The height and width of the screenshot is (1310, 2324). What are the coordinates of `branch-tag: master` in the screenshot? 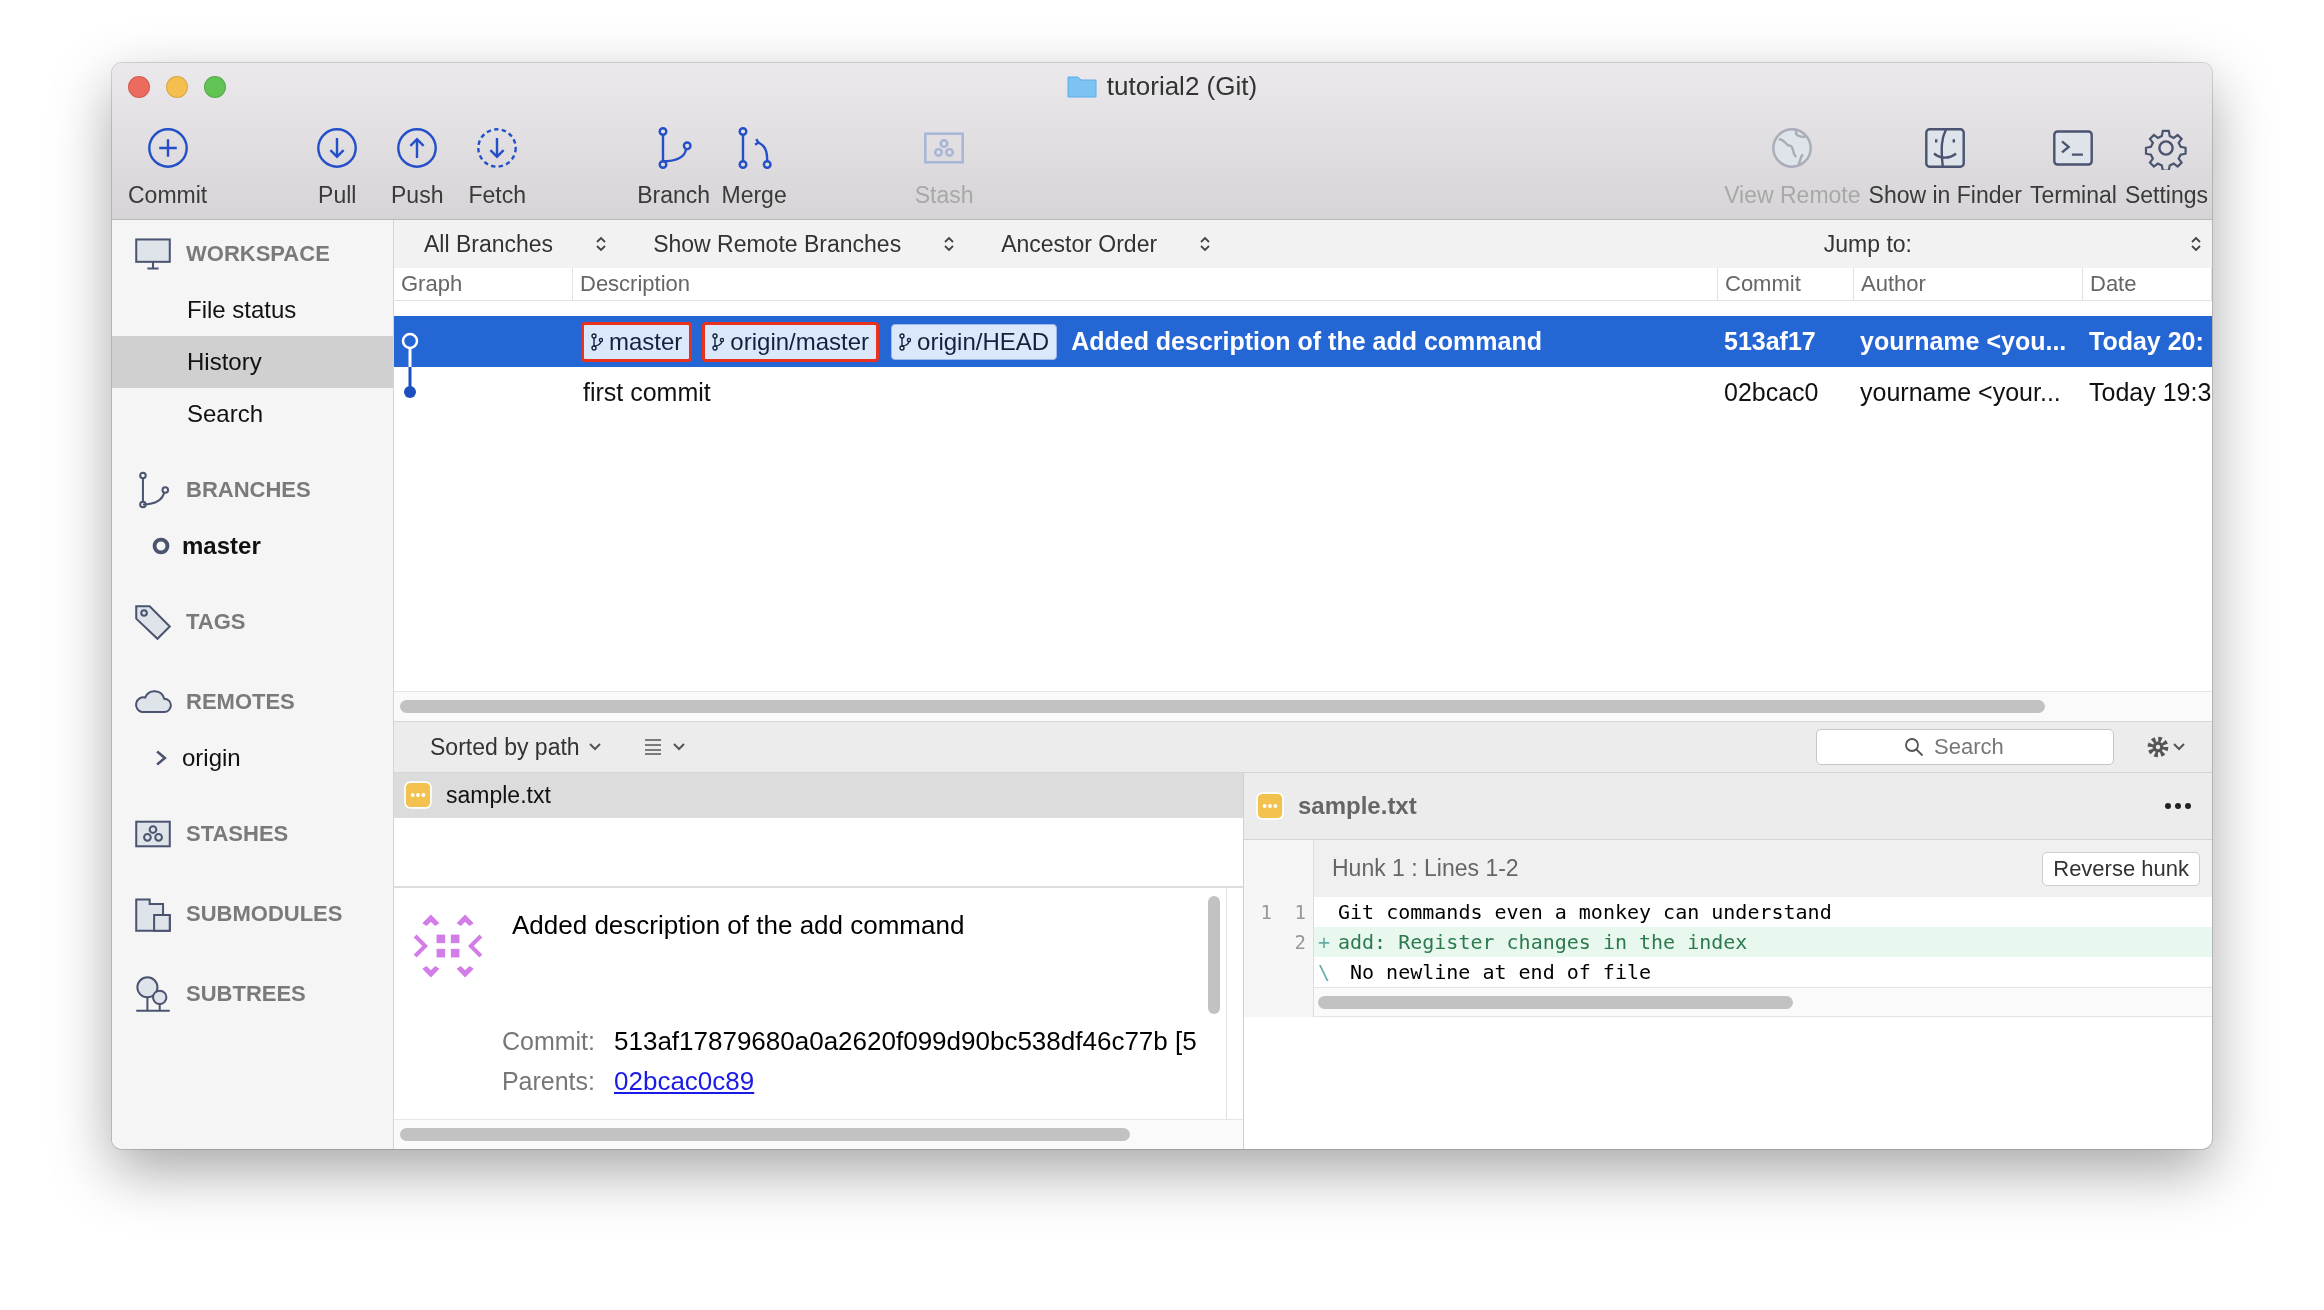 It's located at (637, 341).